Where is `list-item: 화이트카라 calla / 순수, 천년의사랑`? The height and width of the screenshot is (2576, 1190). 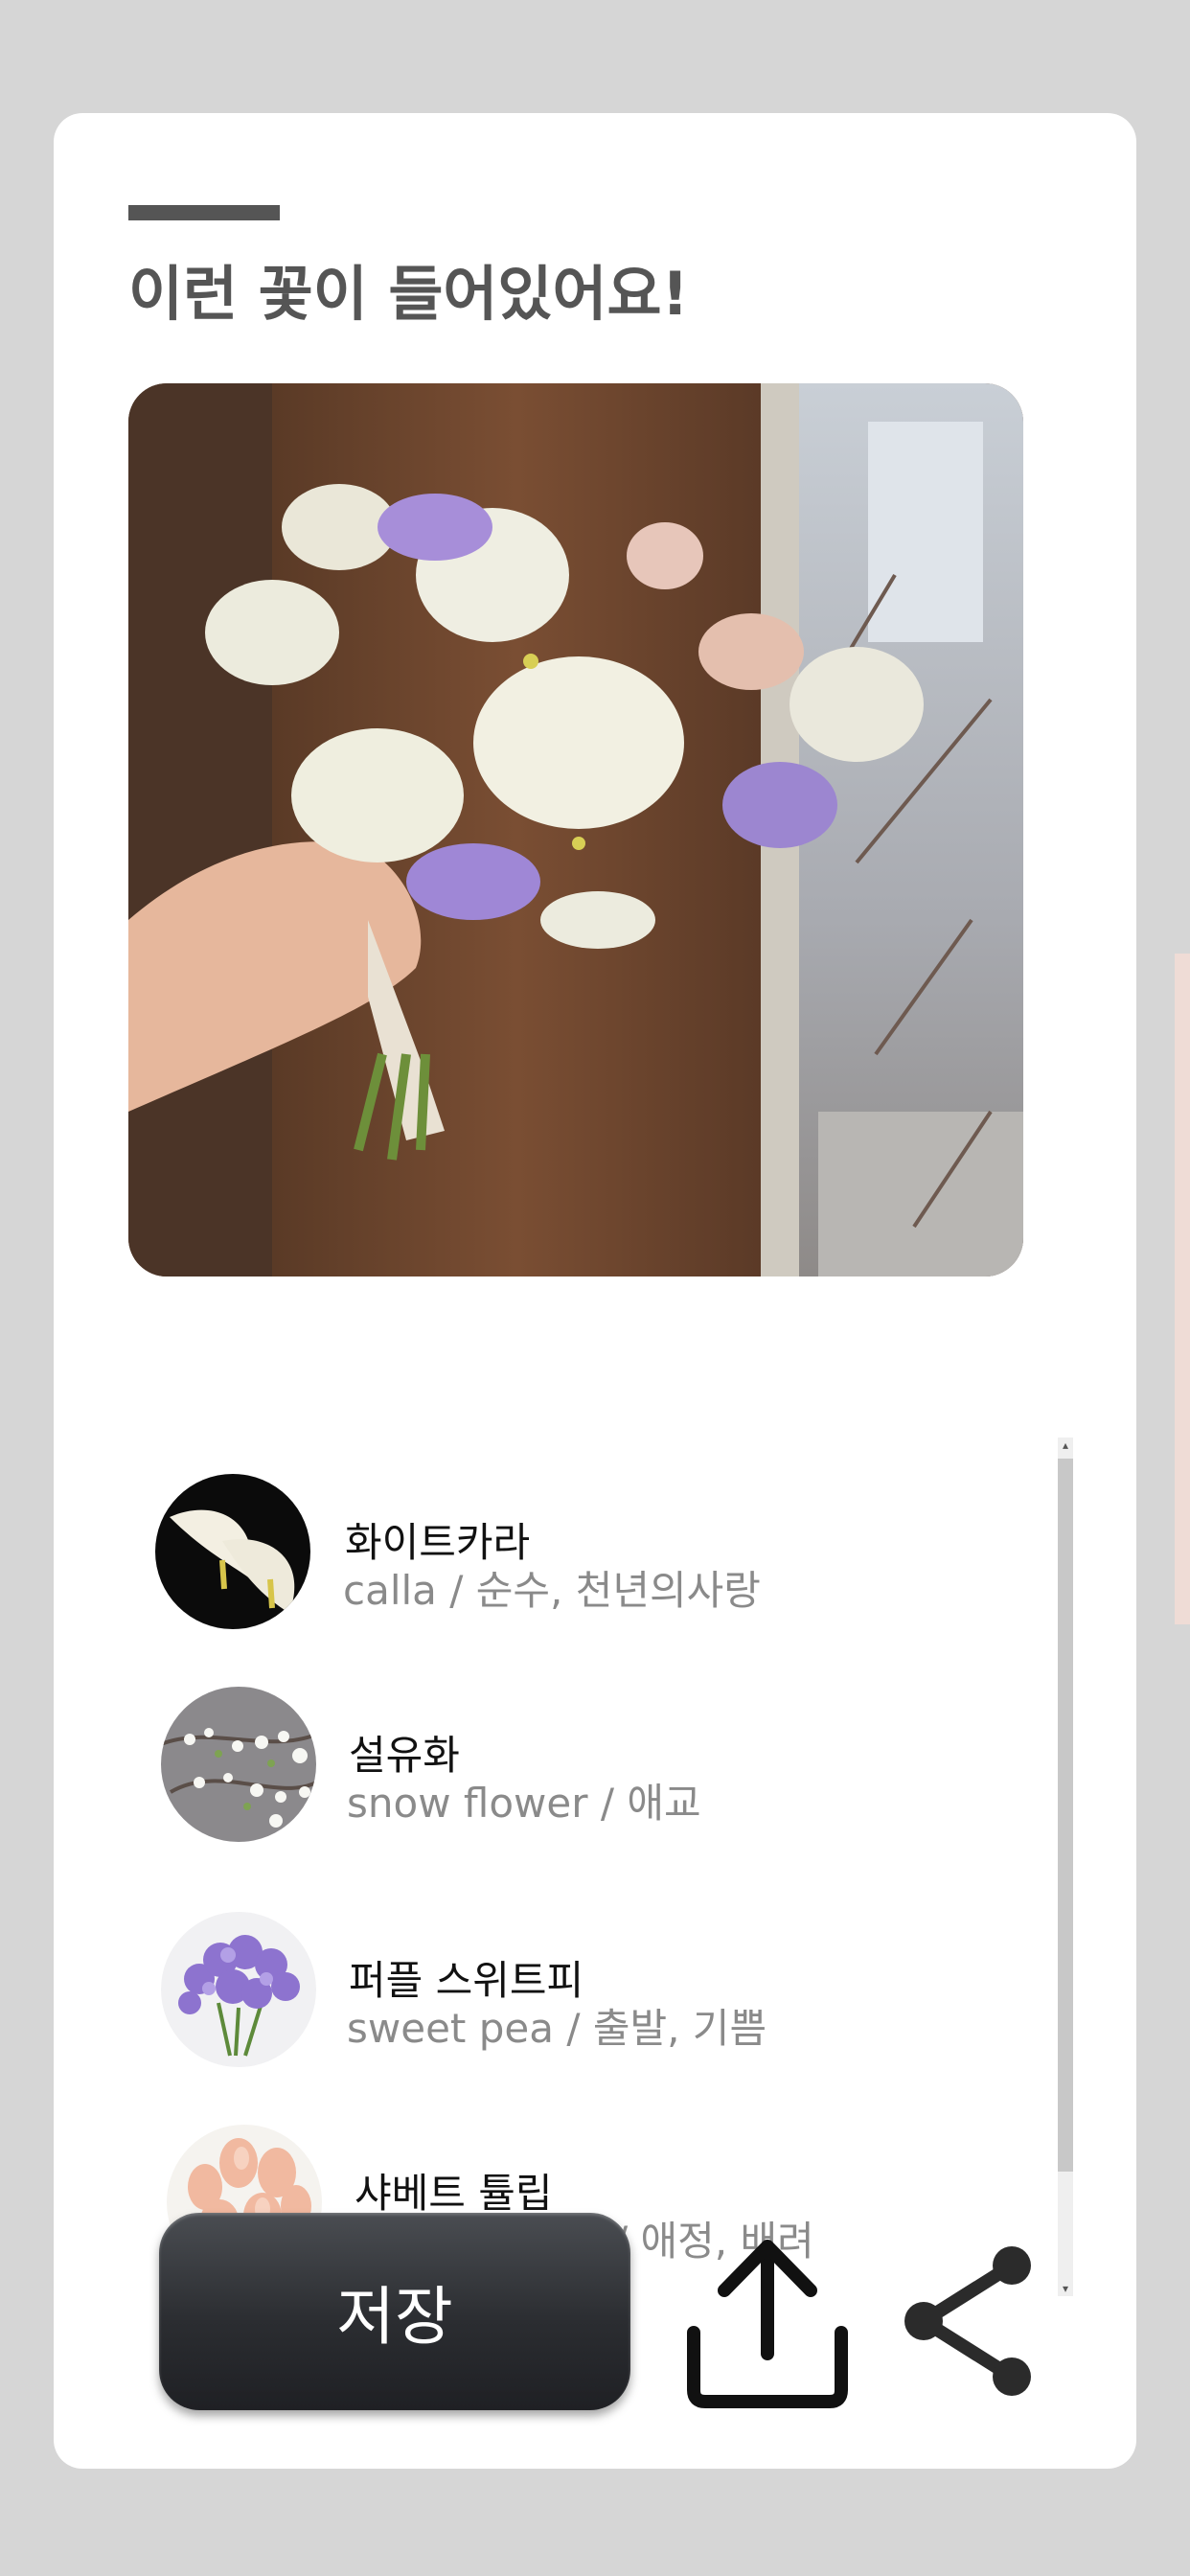
list-item: 화이트카라 calla / 순수, 천년의사랑 is located at coordinates (576, 1555).